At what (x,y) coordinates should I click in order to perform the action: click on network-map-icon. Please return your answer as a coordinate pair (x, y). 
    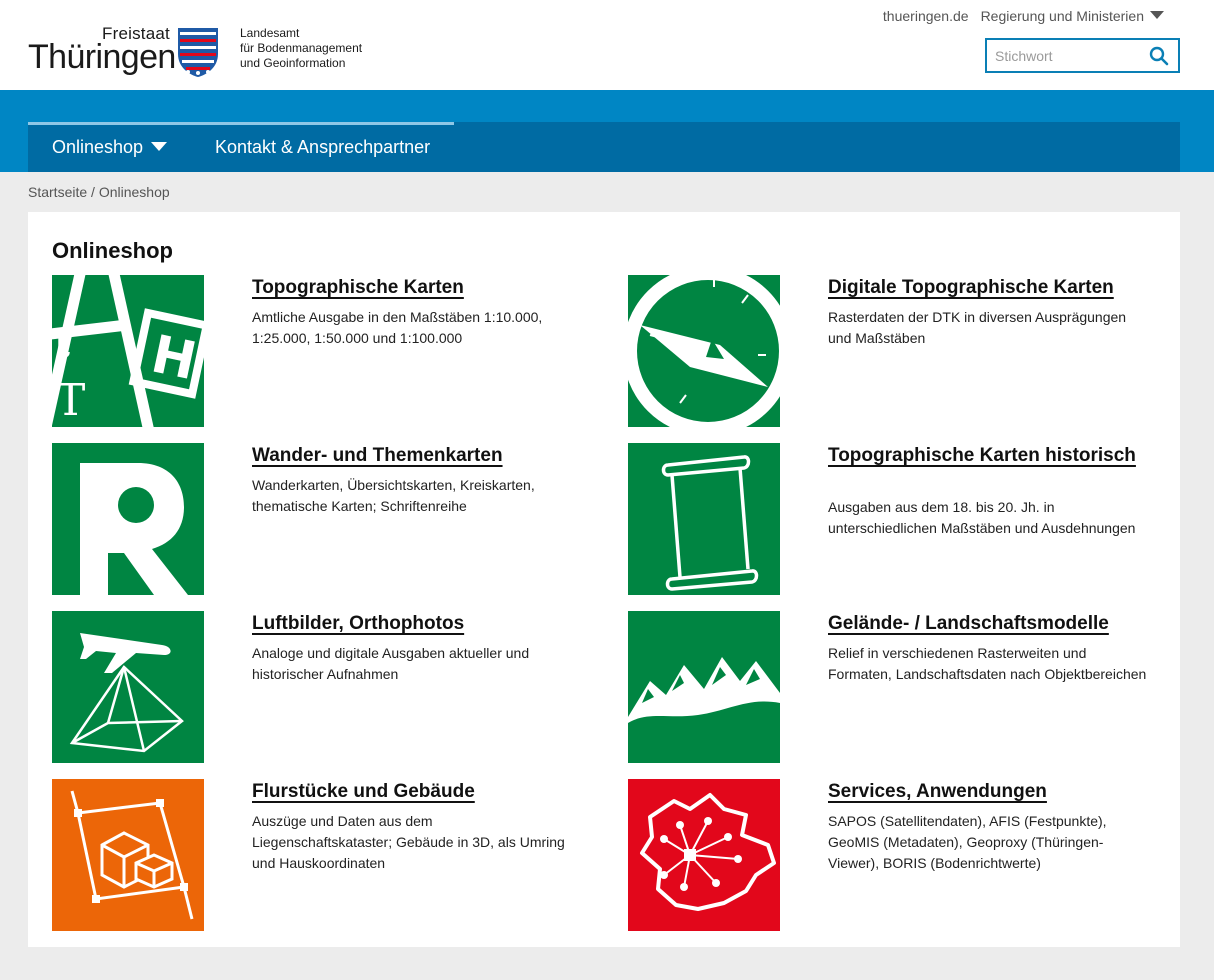
    Looking at the image, I should click on (708, 852).